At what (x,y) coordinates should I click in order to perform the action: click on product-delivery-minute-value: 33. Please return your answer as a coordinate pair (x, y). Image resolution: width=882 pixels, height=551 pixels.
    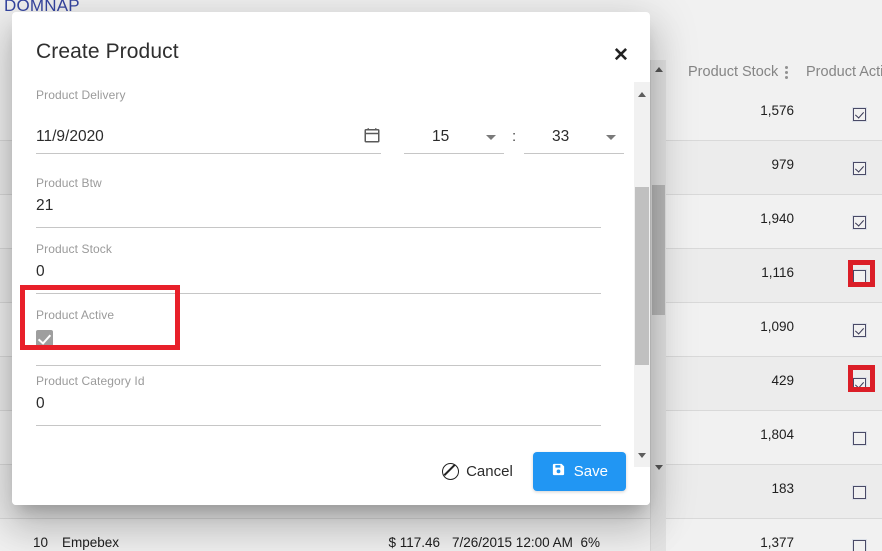
    Looking at the image, I should click on (561, 136).